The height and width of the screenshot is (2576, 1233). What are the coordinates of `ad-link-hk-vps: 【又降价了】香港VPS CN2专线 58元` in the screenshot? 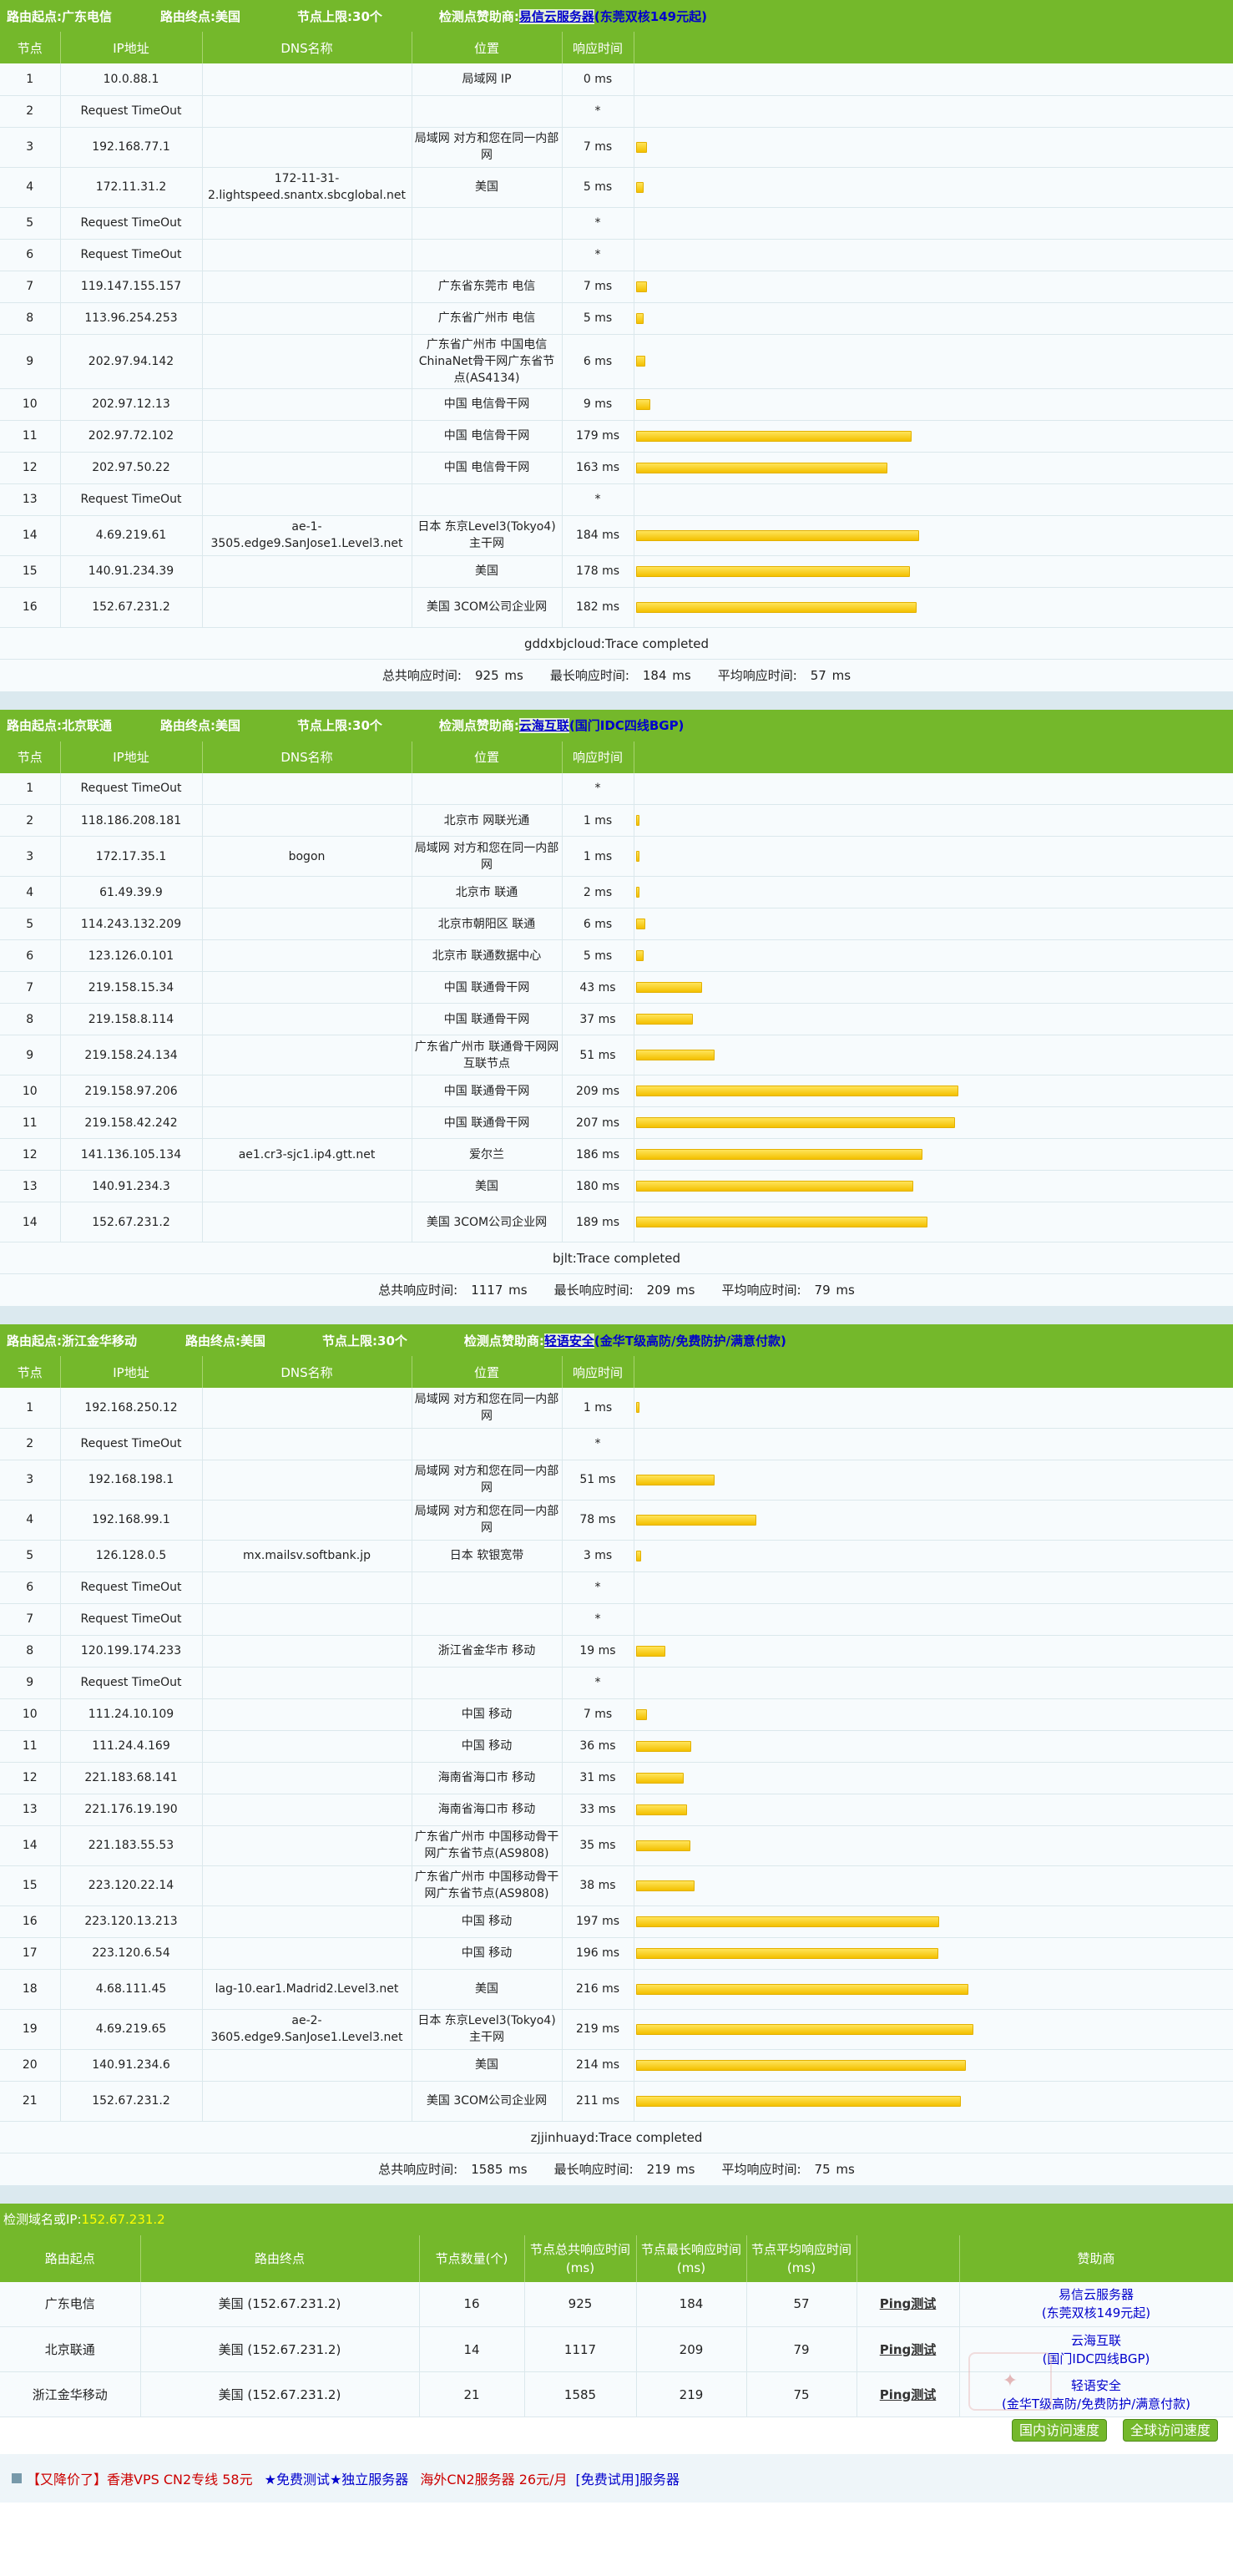 It's located at (140, 2478).